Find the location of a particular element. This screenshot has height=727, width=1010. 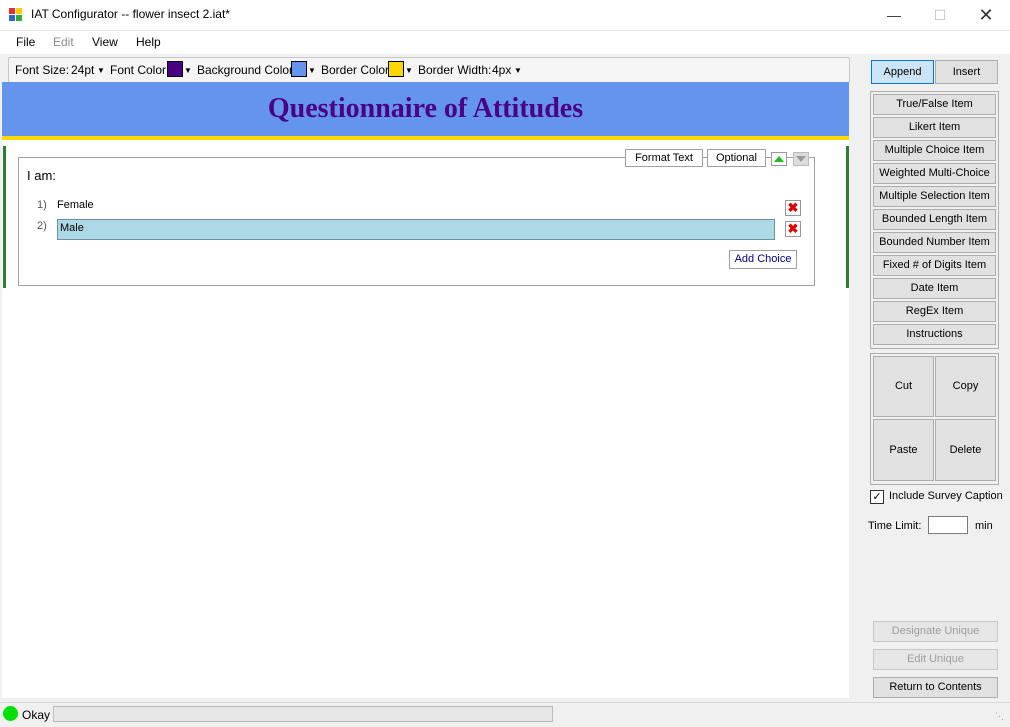

border-width-label: Border Width: is located at coordinates (455, 70).